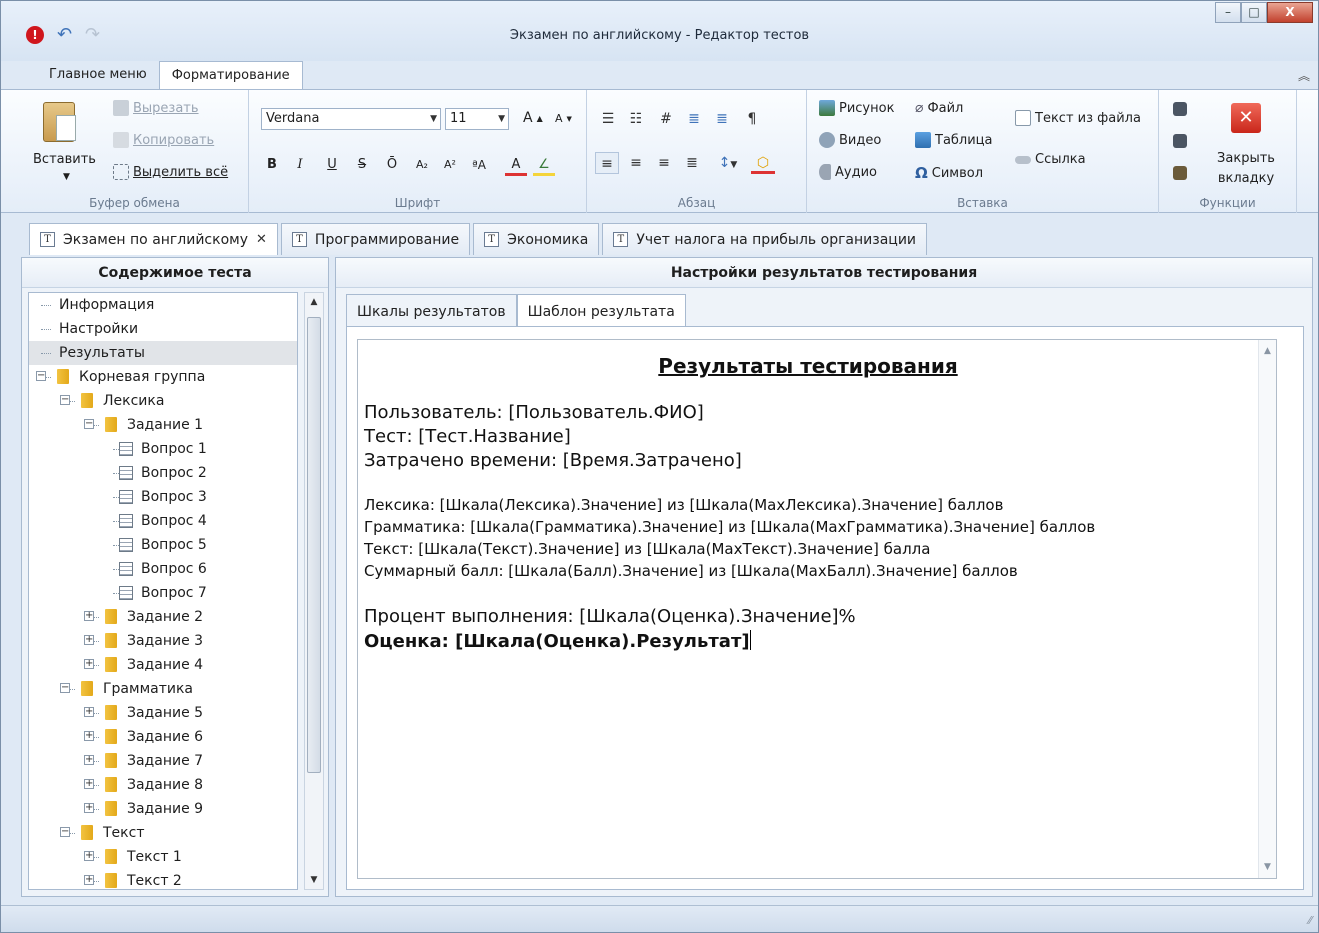 The height and width of the screenshot is (933, 1319). I want to click on doc-tab-economics: T Экономика, so click(536, 239).